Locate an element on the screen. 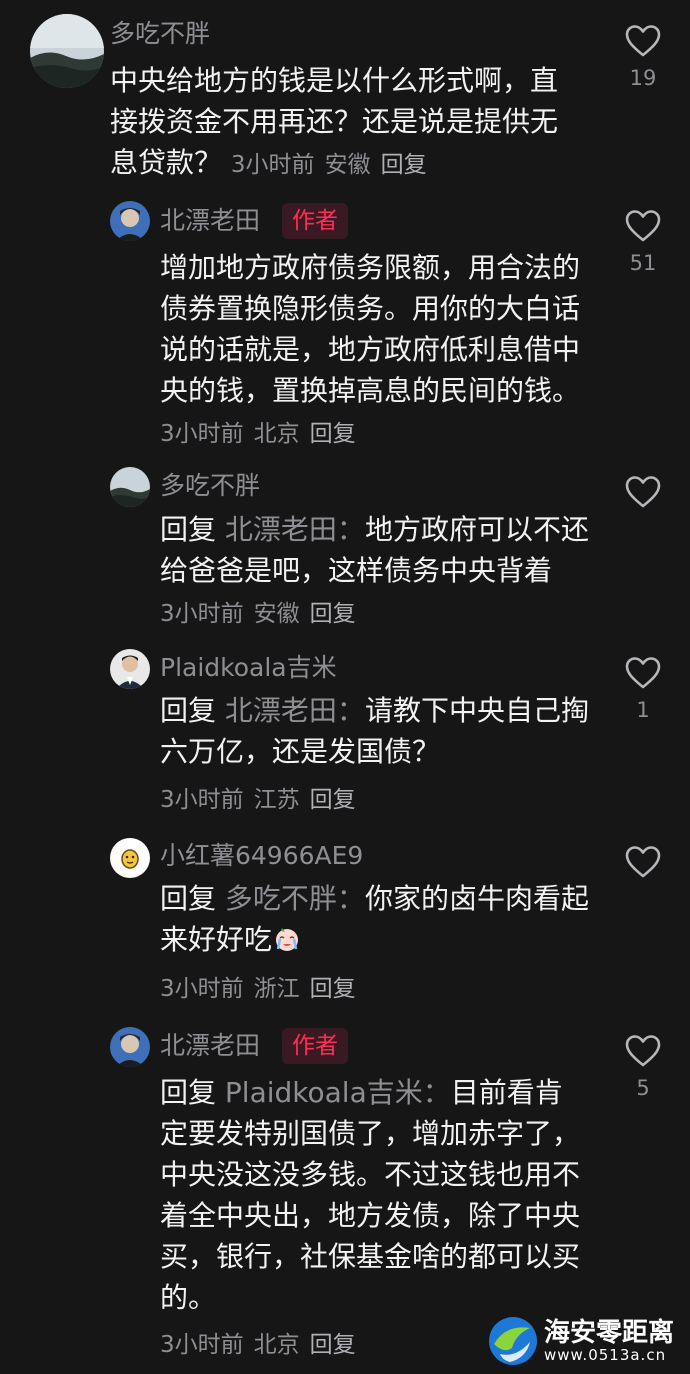  like-count: 1 is located at coordinates (643, 710).